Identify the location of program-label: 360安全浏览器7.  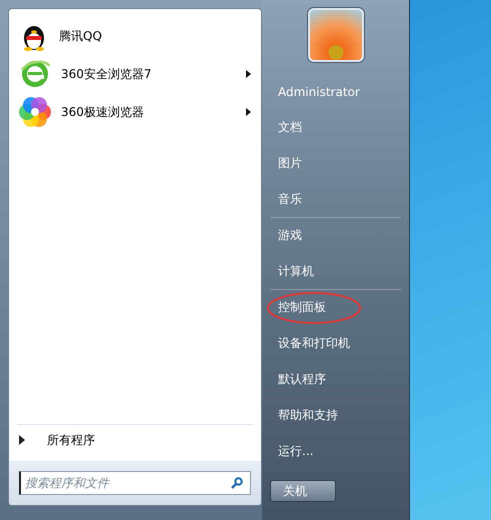
(107, 74).